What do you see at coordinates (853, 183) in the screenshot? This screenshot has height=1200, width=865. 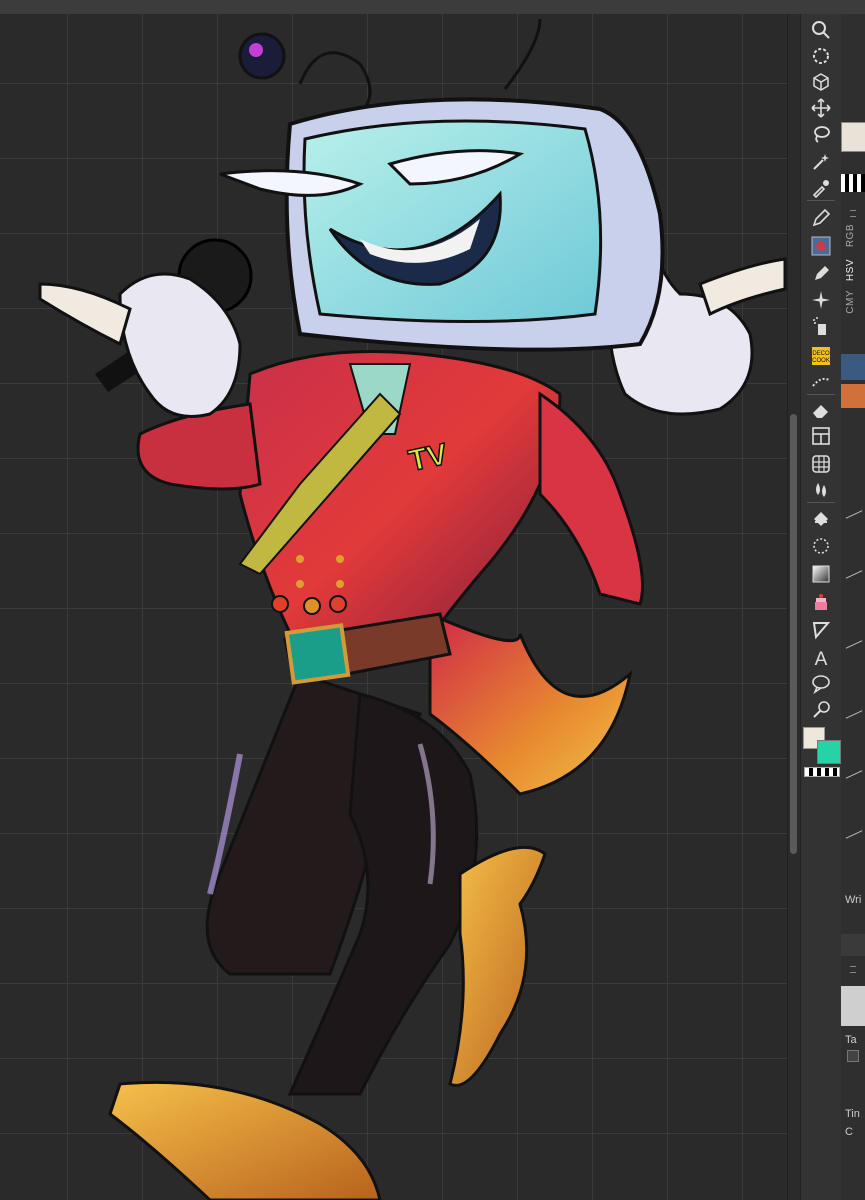 I see `transparency-preview` at bounding box center [853, 183].